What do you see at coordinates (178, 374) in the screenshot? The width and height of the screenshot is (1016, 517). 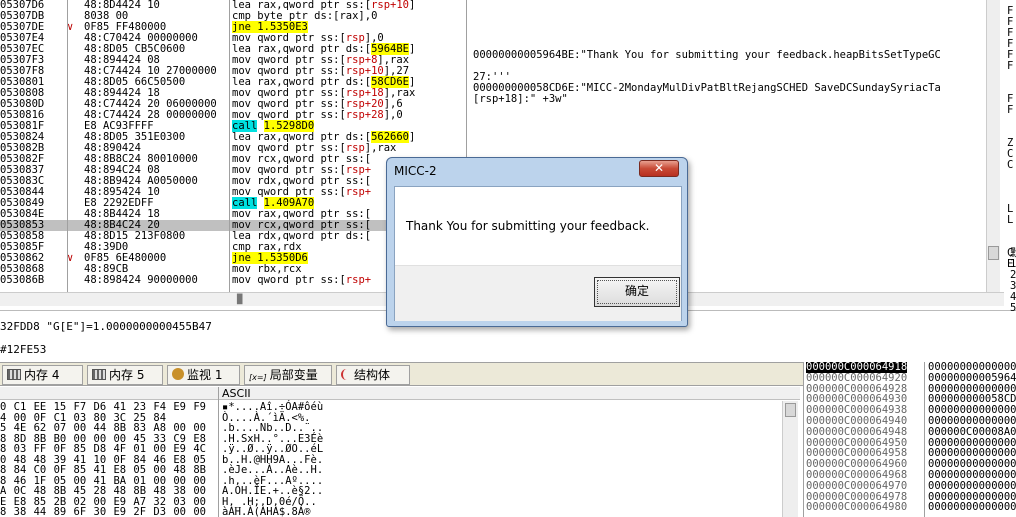 I see `watch-icon` at bounding box center [178, 374].